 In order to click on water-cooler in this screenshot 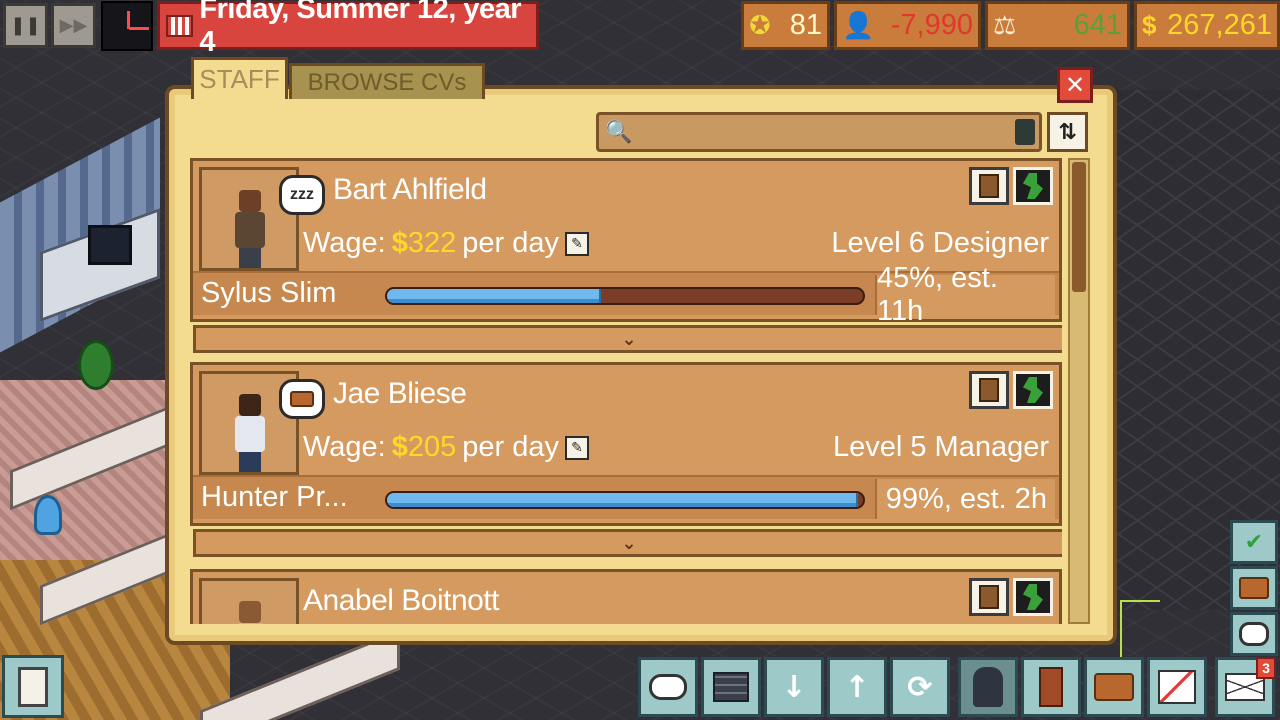, I will do `click(48, 515)`.